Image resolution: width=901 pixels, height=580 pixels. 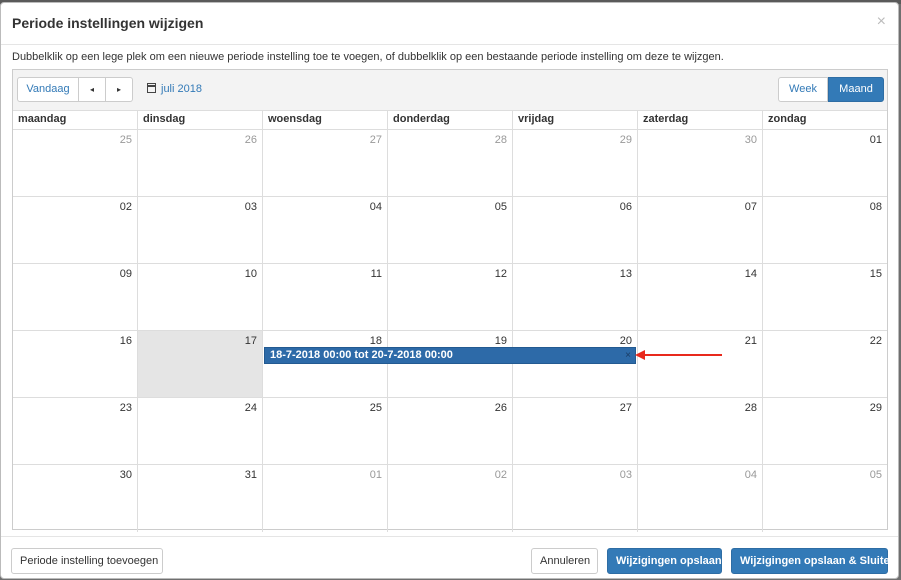 What do you see at coordinates (575, 297) in the screenshot?
I see `day-cell: 13` at bounding box center [575, 297].